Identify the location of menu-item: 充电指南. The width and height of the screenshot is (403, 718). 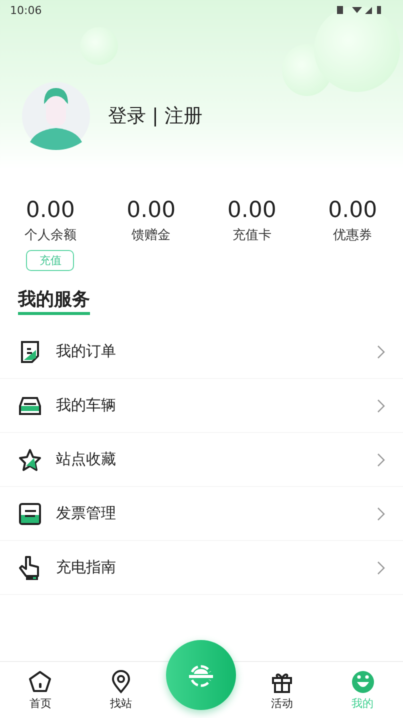
(201, 568).